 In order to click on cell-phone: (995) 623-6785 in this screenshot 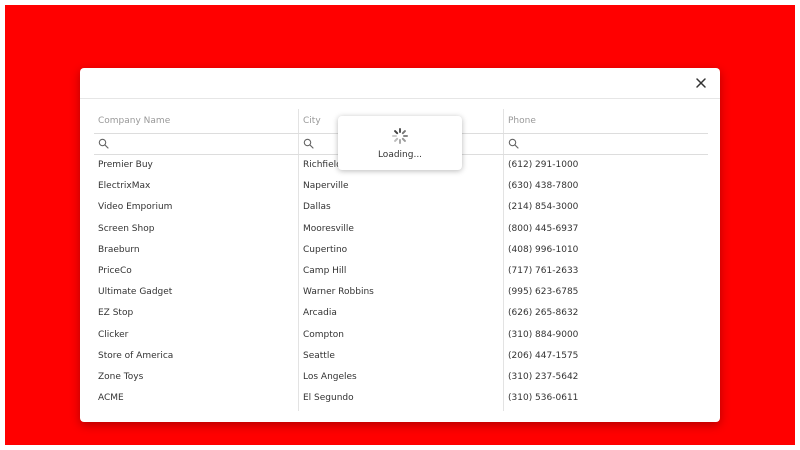, I will do `click(543, 292)`.